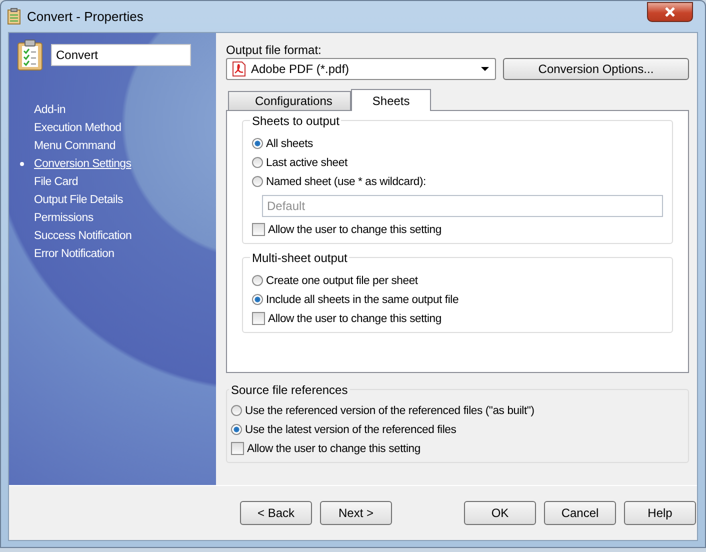 This screenshot has width=706, height=552. Describe the element at coordinates (239, 69) in the screenshot. I see `pdf-icon` at that location.